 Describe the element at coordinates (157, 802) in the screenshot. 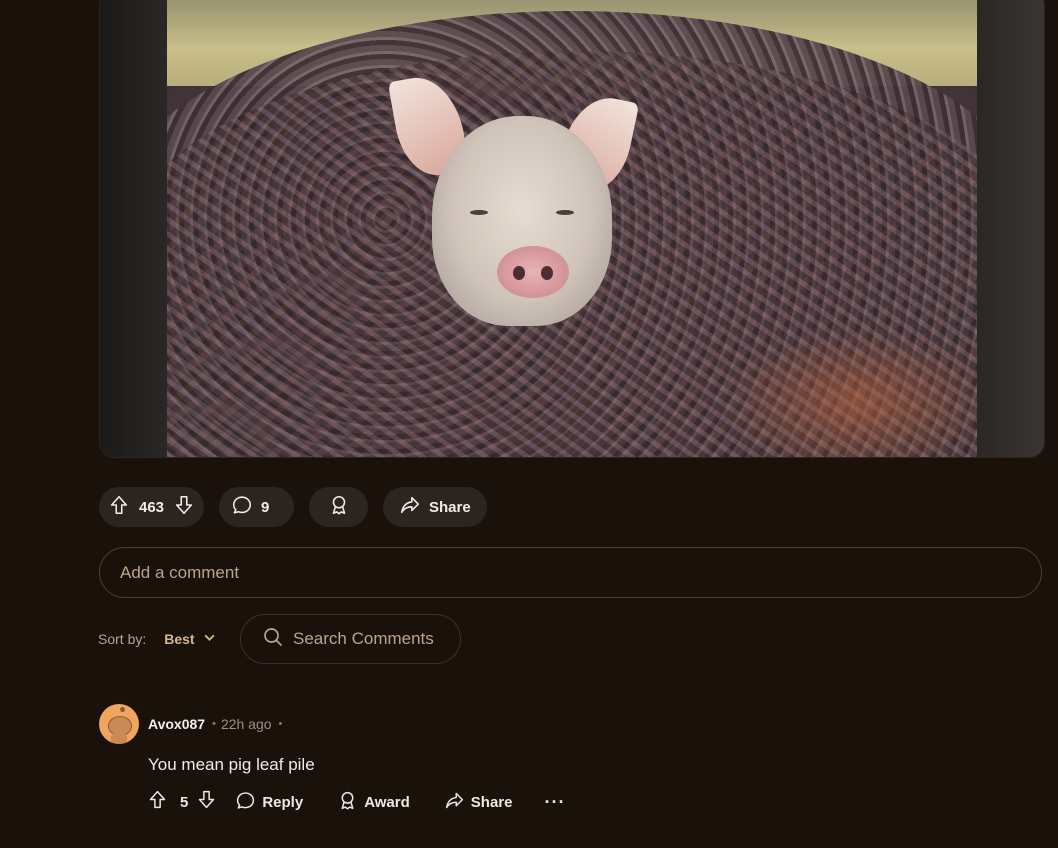

I see `comment-upvote-icon` at that location.